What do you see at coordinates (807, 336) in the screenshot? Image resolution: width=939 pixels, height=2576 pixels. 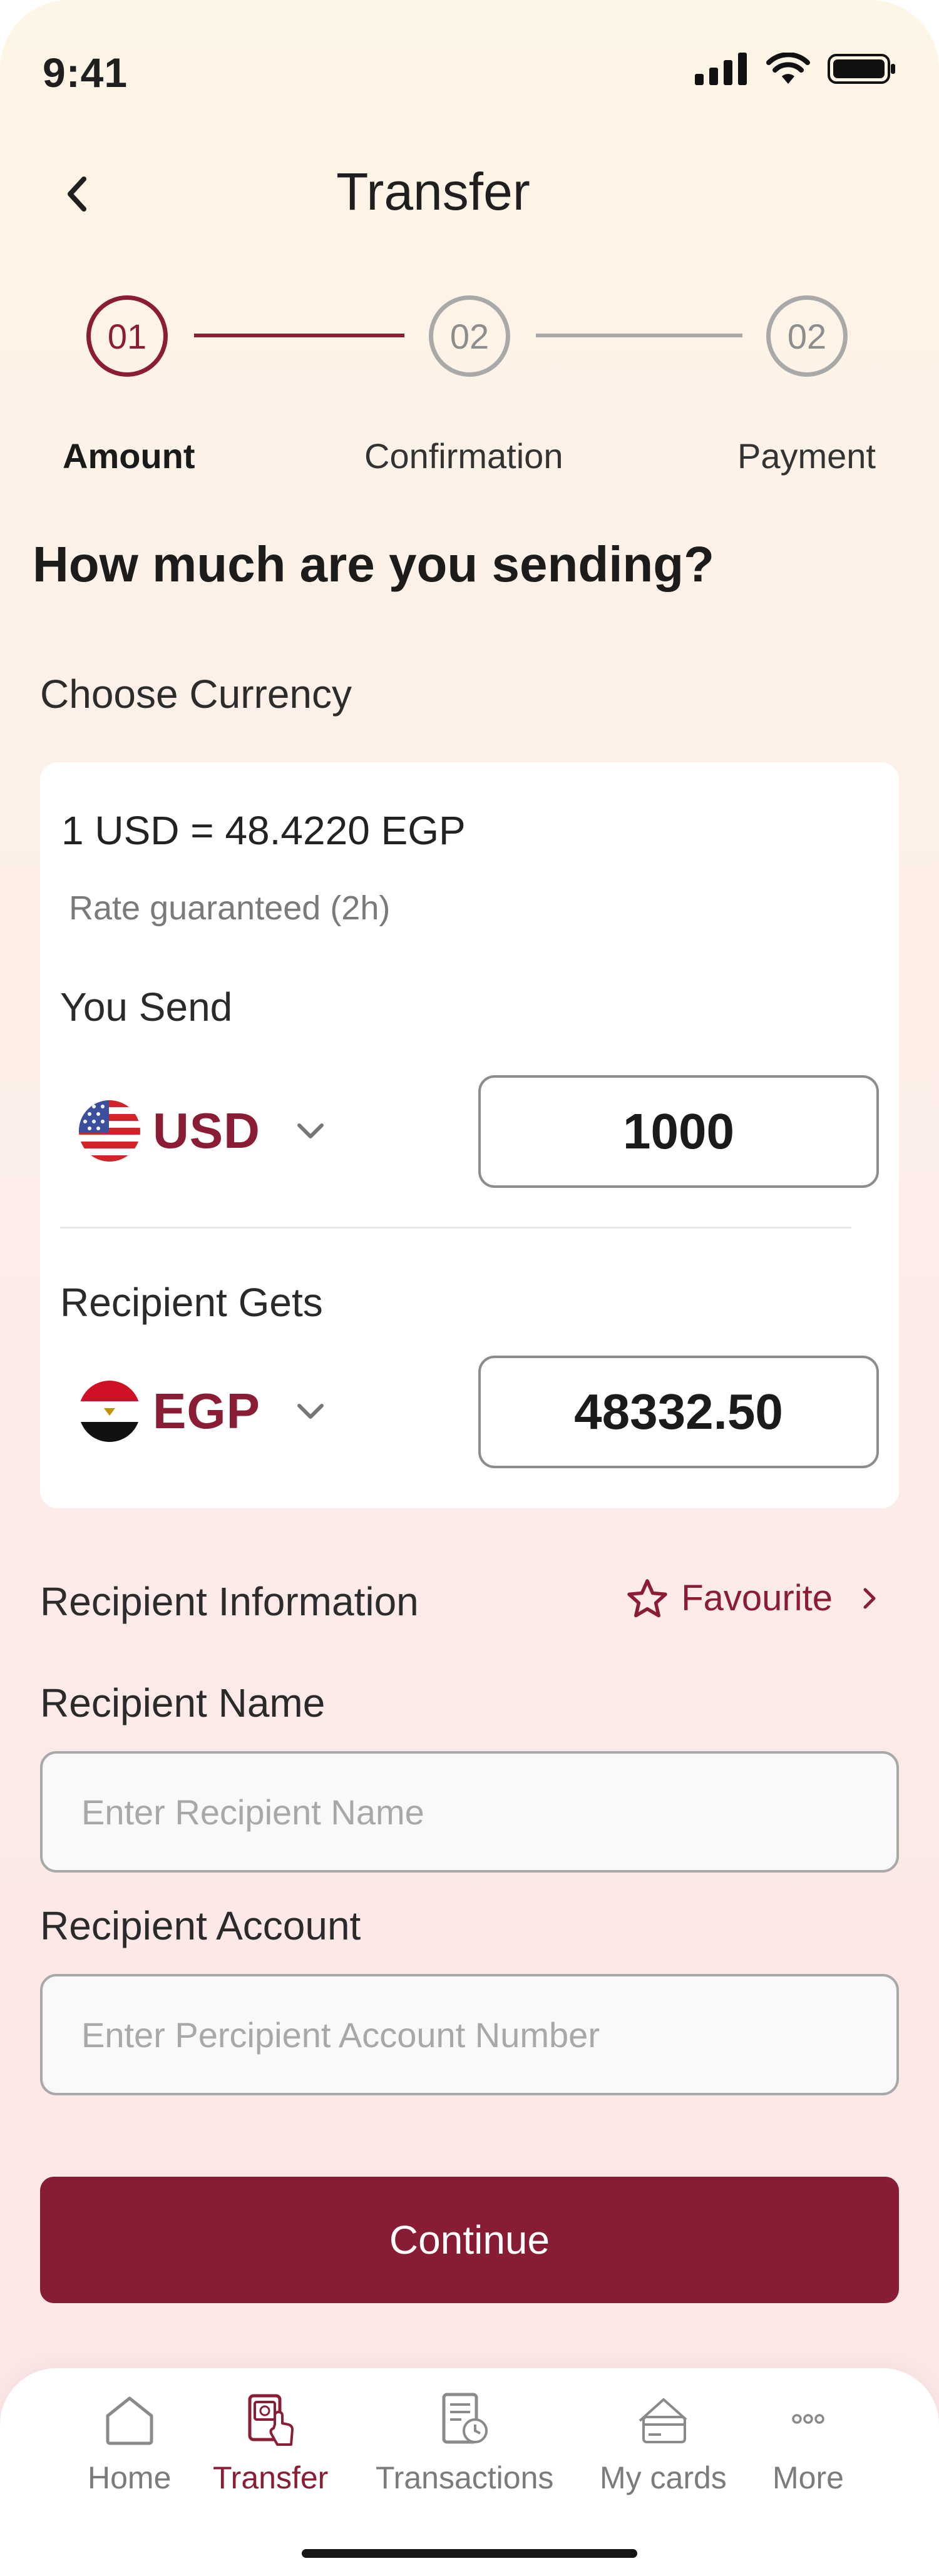 I see `step-3-indicator: 02` at bounding box center [807, 336].